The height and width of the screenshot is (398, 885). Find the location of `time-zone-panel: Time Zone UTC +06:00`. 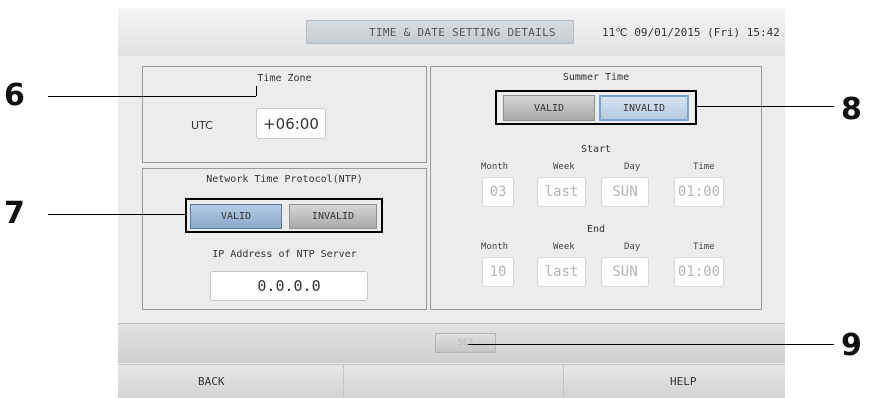

time-zone-panel: Time Zone UTC +06:00 is located at coordinates (284, 114).